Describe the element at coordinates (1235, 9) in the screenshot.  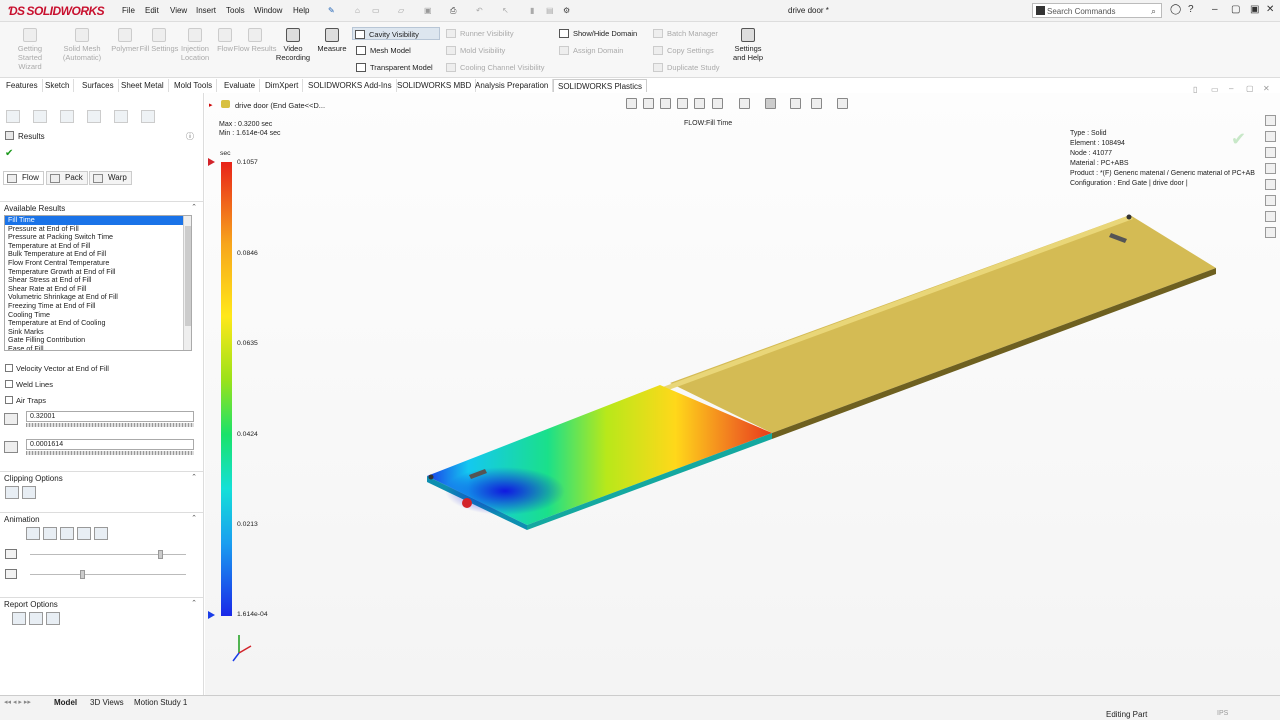
I see `restore-icon: ▢` at that location.